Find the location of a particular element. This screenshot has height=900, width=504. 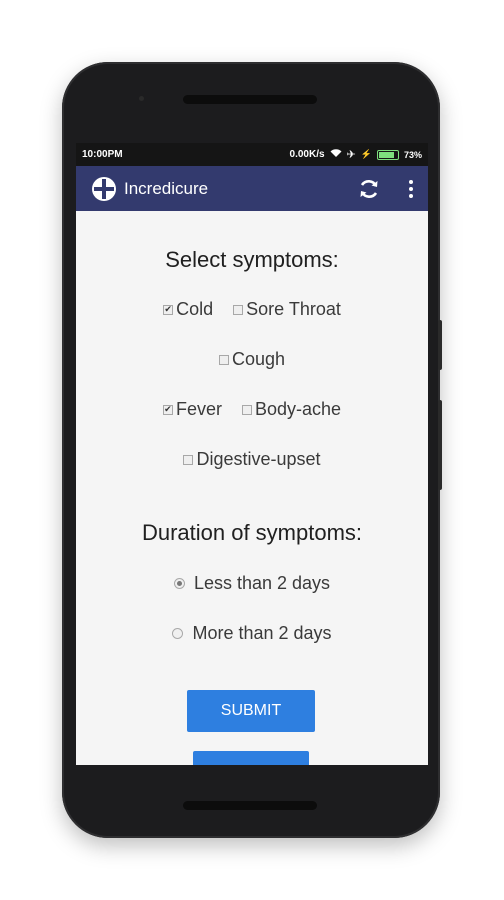

app-logo-icon is located at coordinates (104, 188).